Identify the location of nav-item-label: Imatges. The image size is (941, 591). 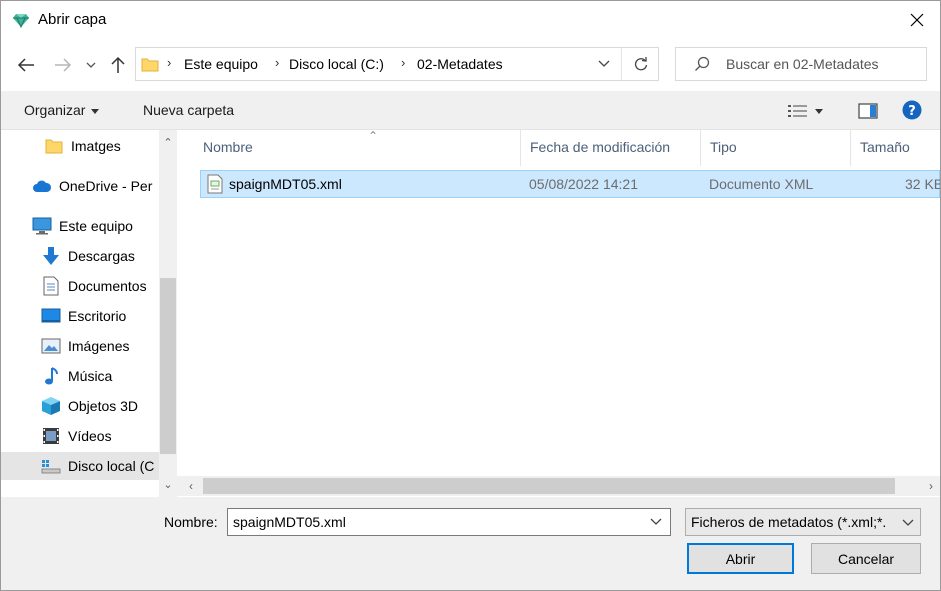
(96, 146).